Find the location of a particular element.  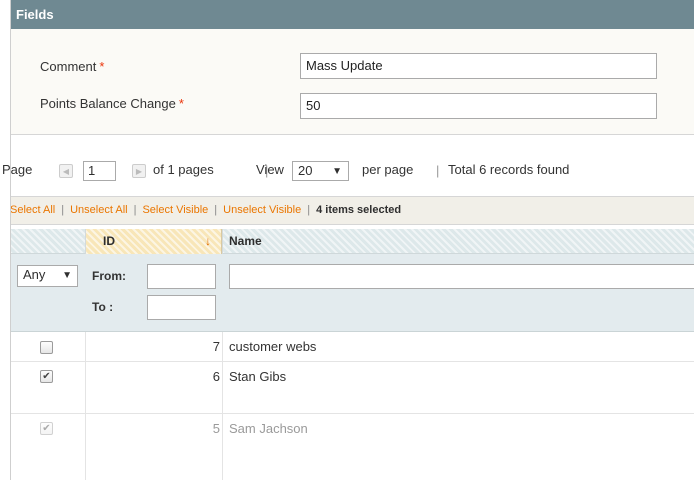

row-name: Stan Gibs is located at coordinates (258, 376).